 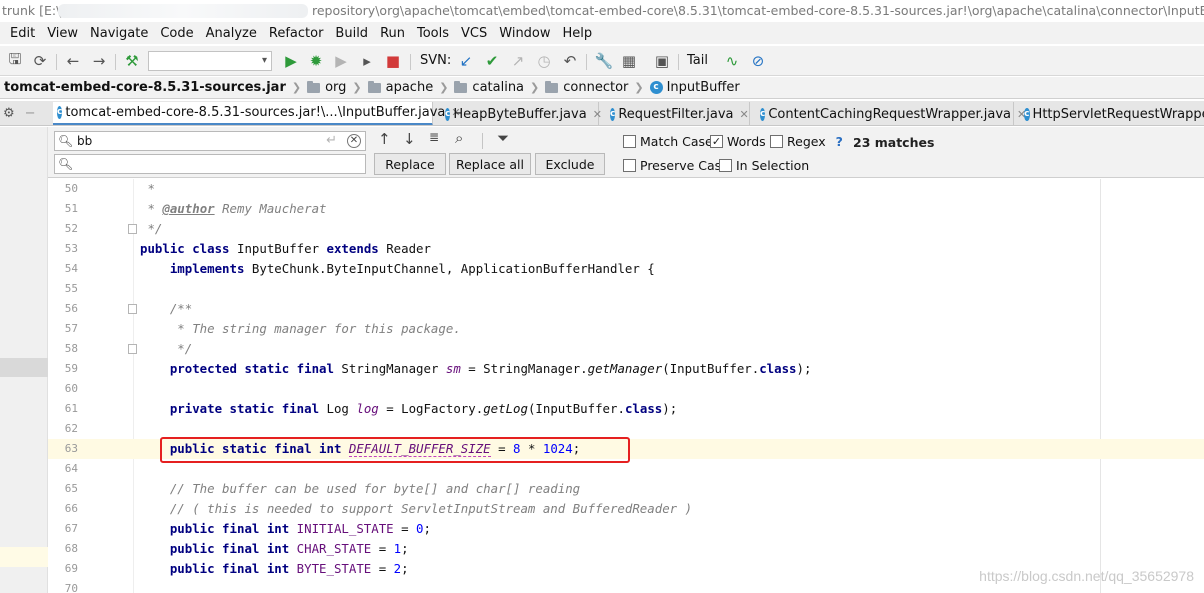 What do you see at coordinates (492, 61) in the screenshot?
I see `svn-commit-icon: ✔` at bounding box center [492, 61].